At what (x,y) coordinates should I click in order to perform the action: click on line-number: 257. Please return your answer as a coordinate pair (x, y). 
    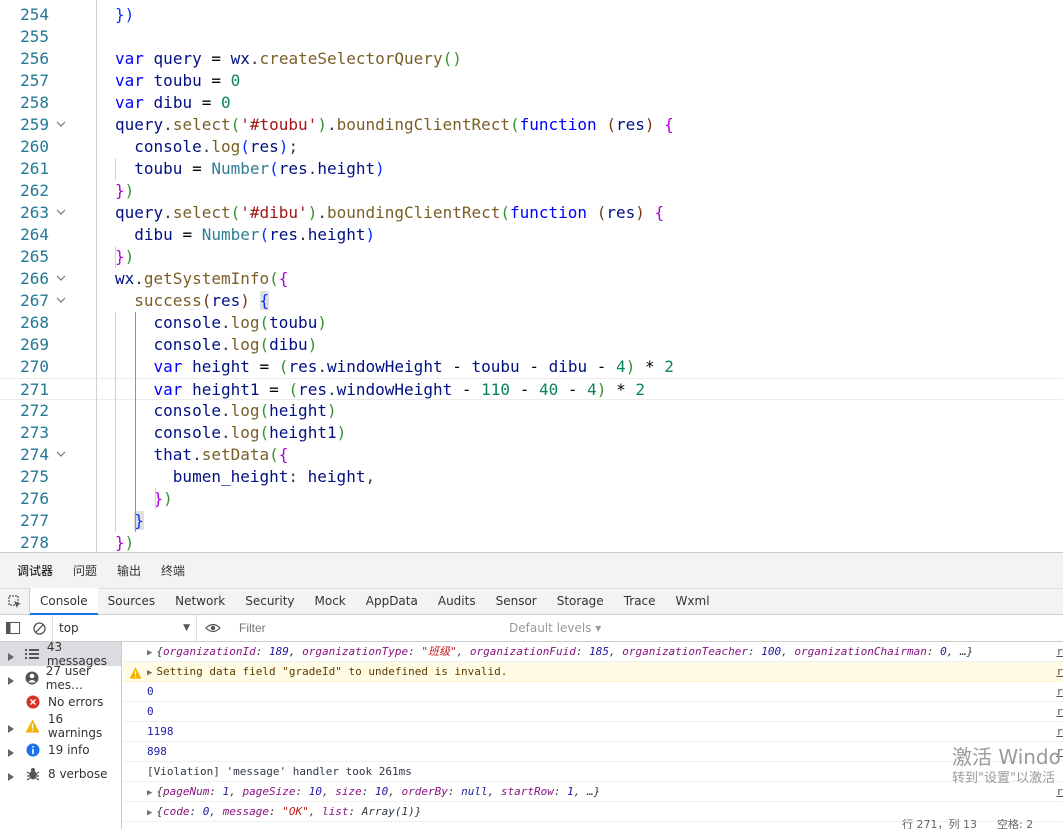
    Looking at the image, I should click on (34, 80).